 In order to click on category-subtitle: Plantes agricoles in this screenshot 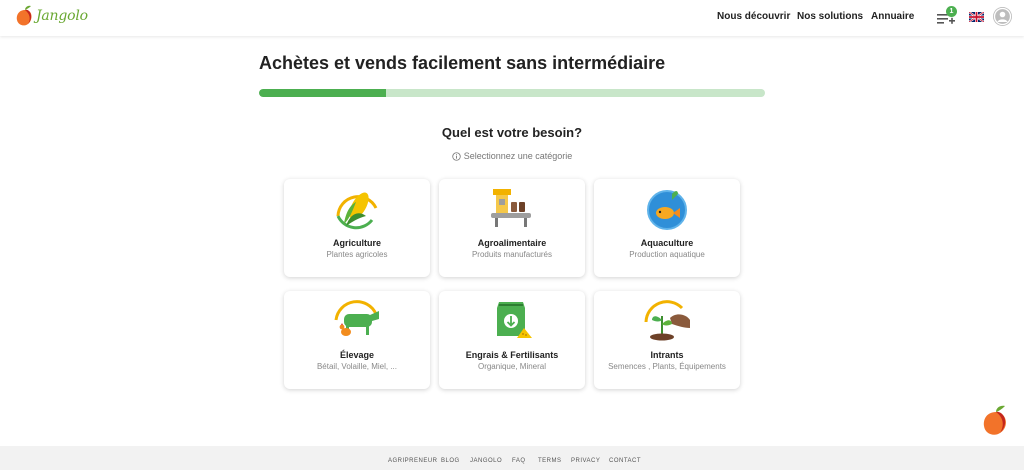, I will do `click(357, 254)`.